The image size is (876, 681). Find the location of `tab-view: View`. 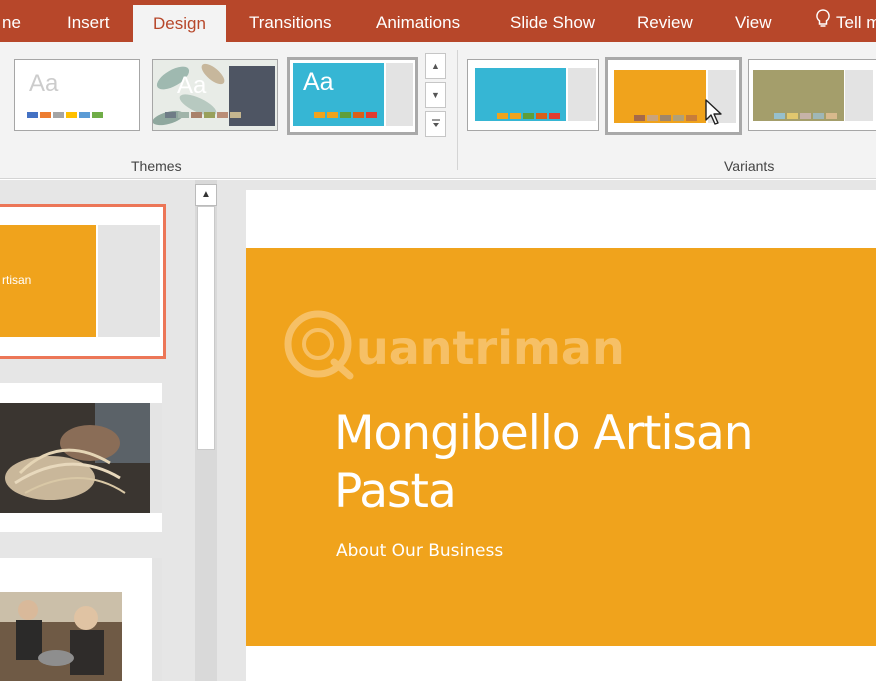

tab-view: View is located at coordinates (753, 21).